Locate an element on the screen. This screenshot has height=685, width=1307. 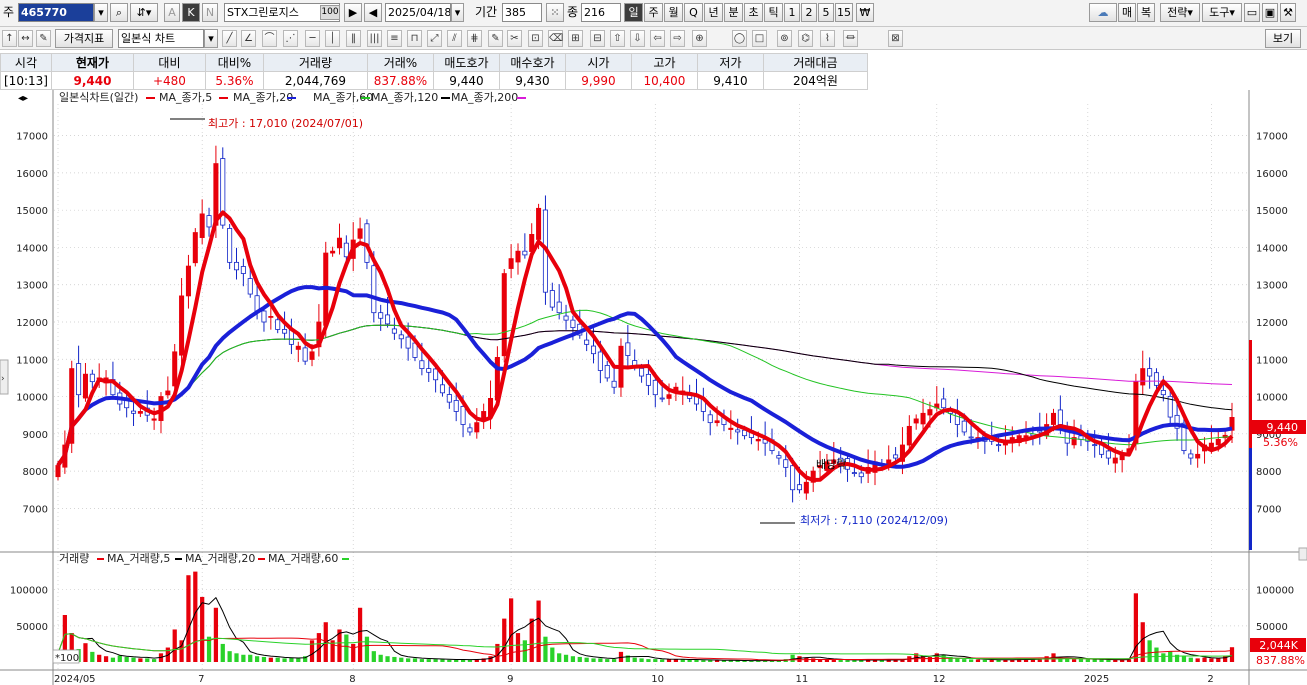
price-tick-right: 7000 is located at coordinates (1268, 509).